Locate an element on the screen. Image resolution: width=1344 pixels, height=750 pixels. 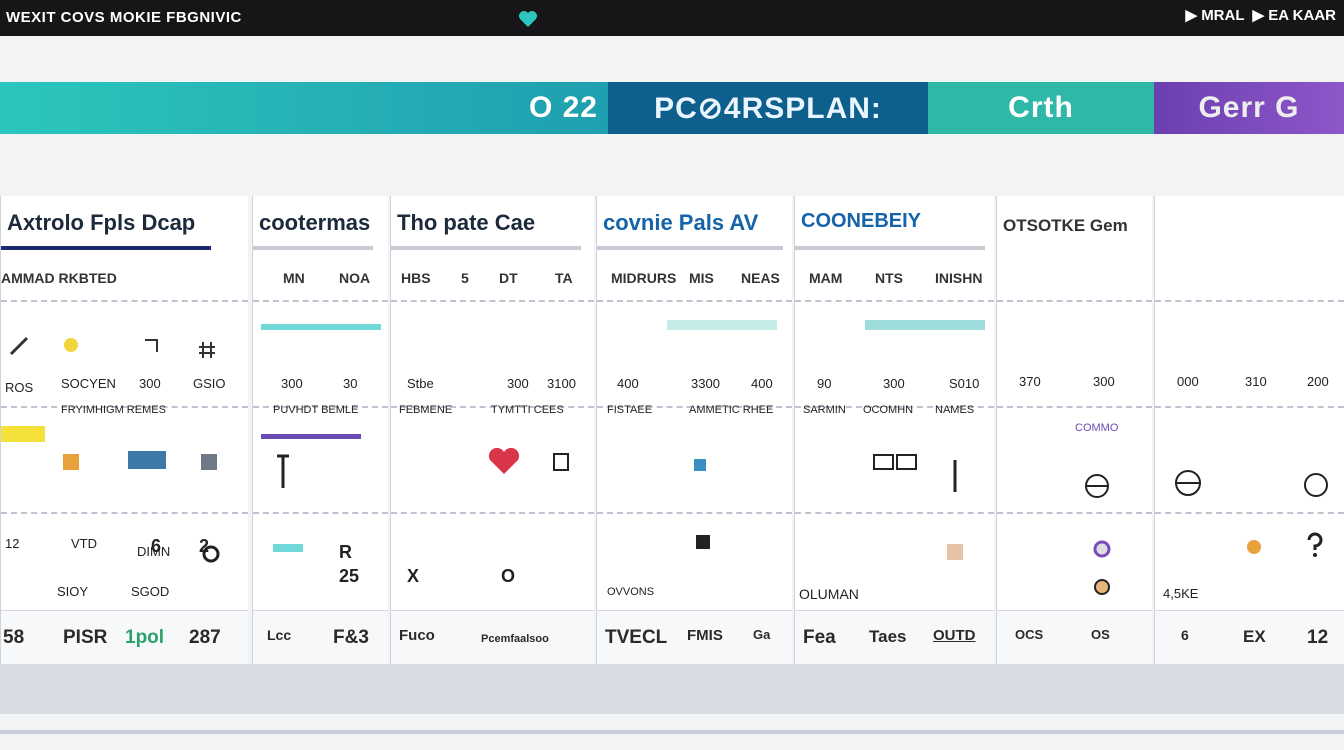
cell: 200 is located at coordinates (1318, 381).